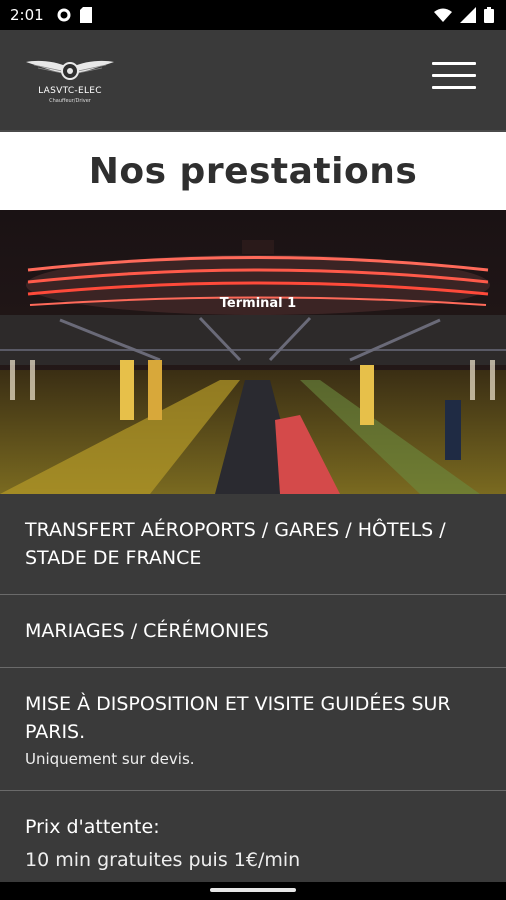 This screenshot has width=506, height=900. What do you see at coordinates (454, 87) in the screenshot?
I see `menu-bar-bottom` at bounding box center [454, 87].